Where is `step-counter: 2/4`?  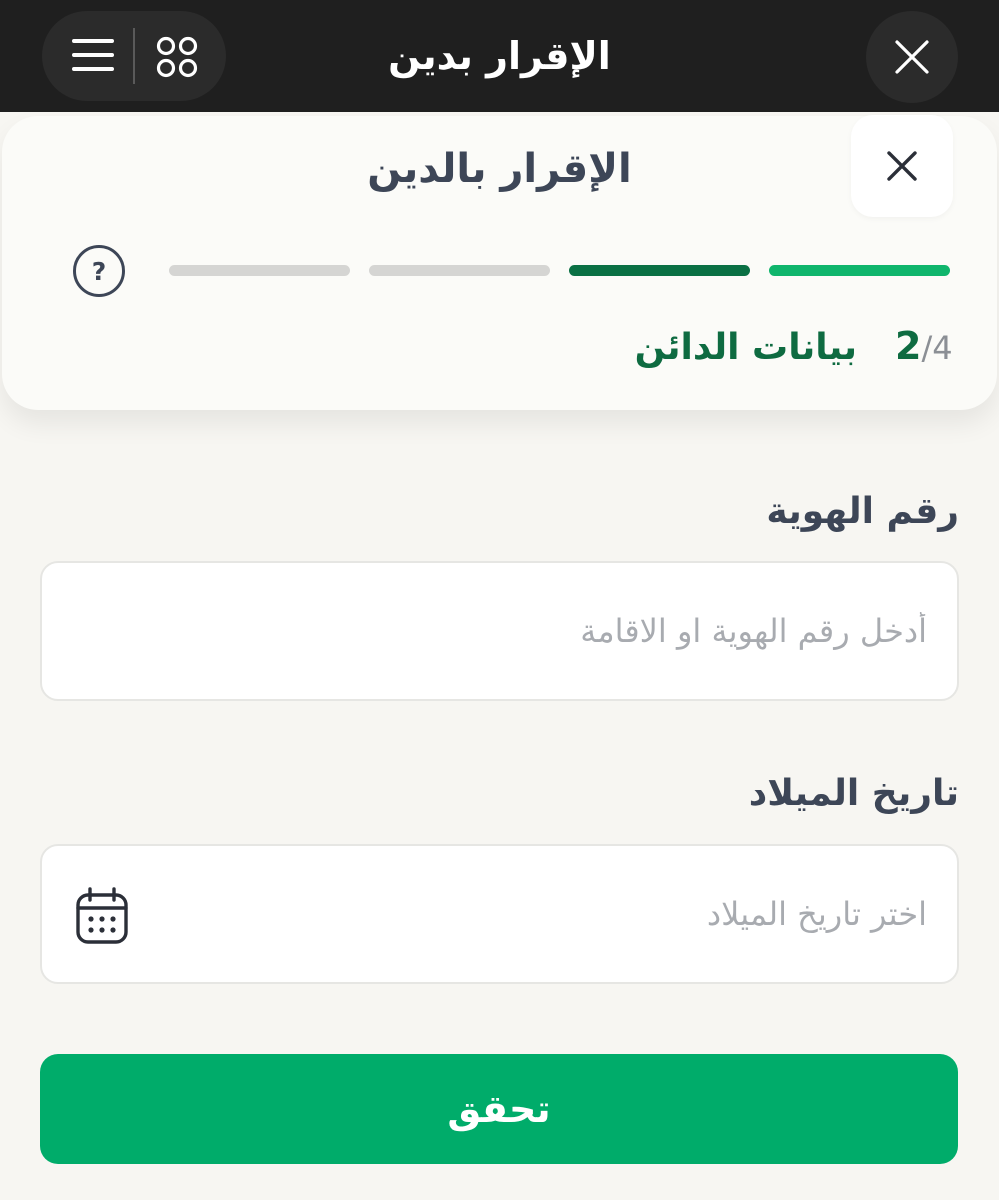
step-counter: 2/4 is located at coordinates (927, 350).